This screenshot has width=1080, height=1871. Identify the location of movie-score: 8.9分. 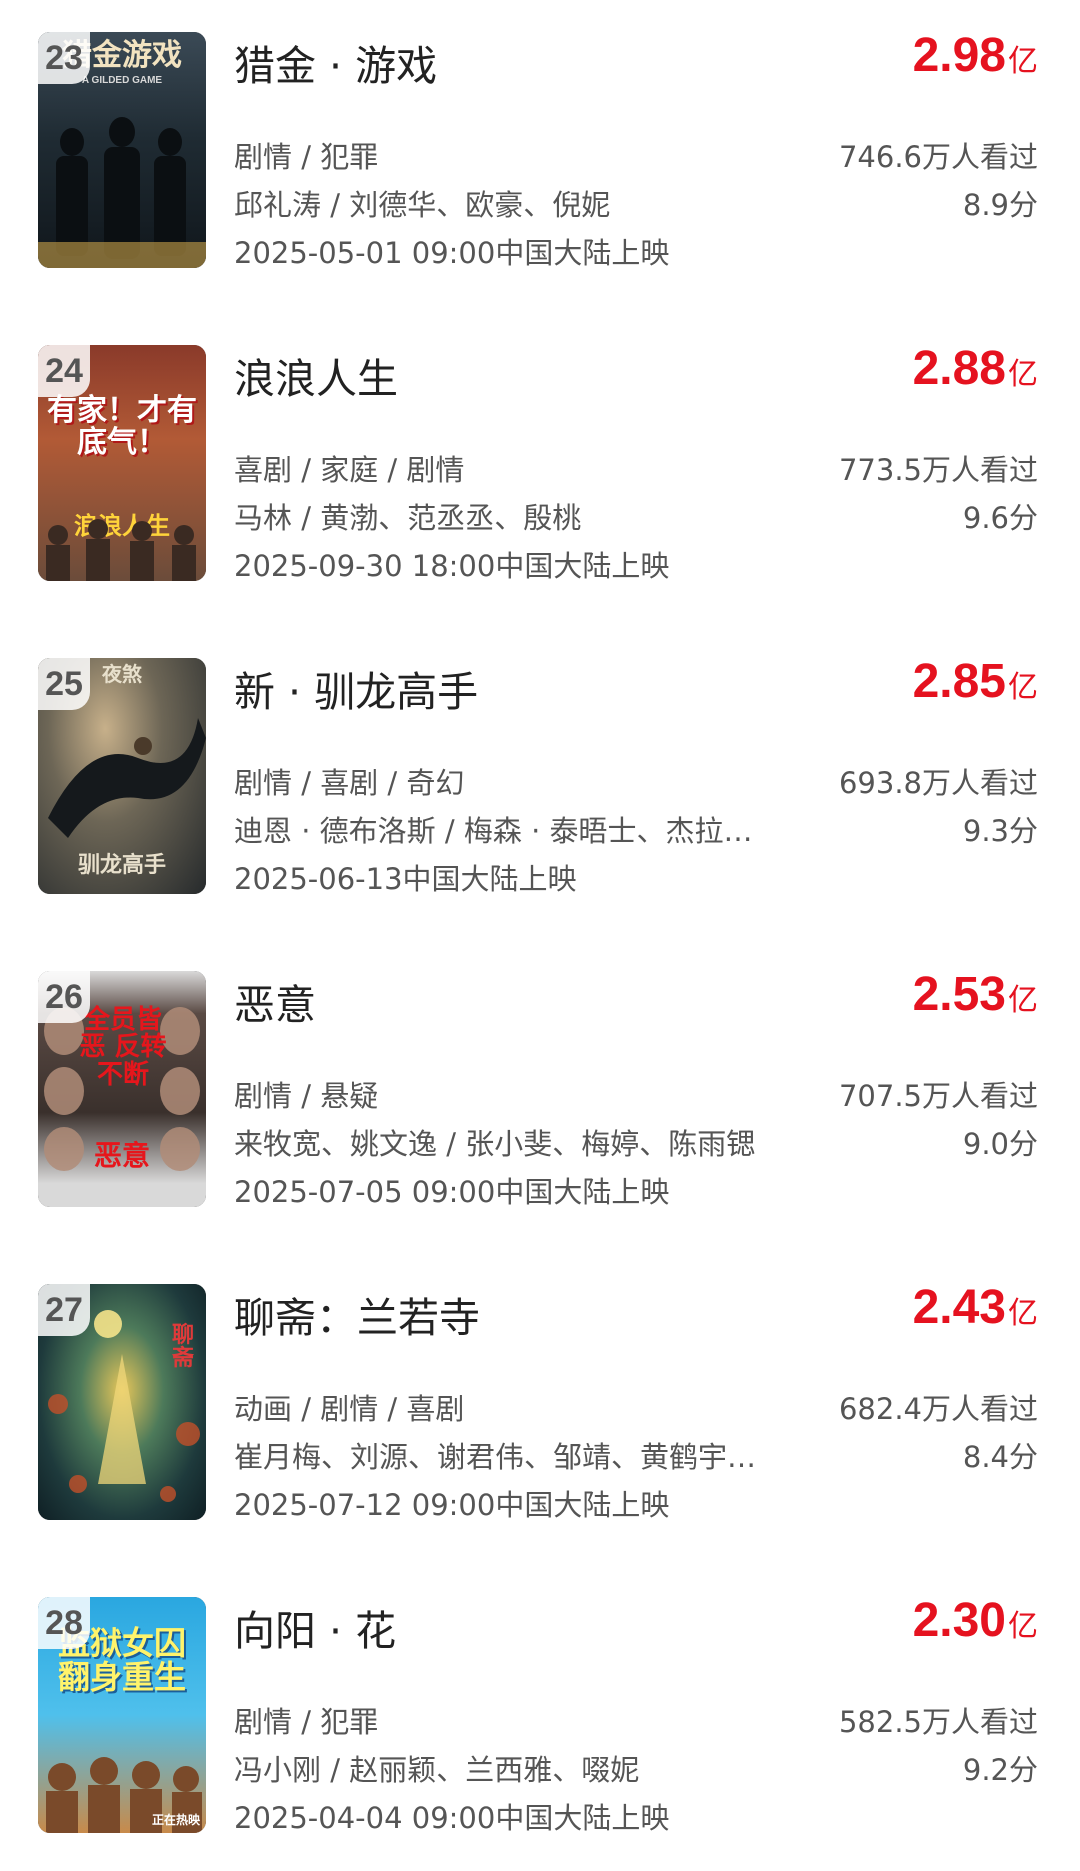
(1000, 205).